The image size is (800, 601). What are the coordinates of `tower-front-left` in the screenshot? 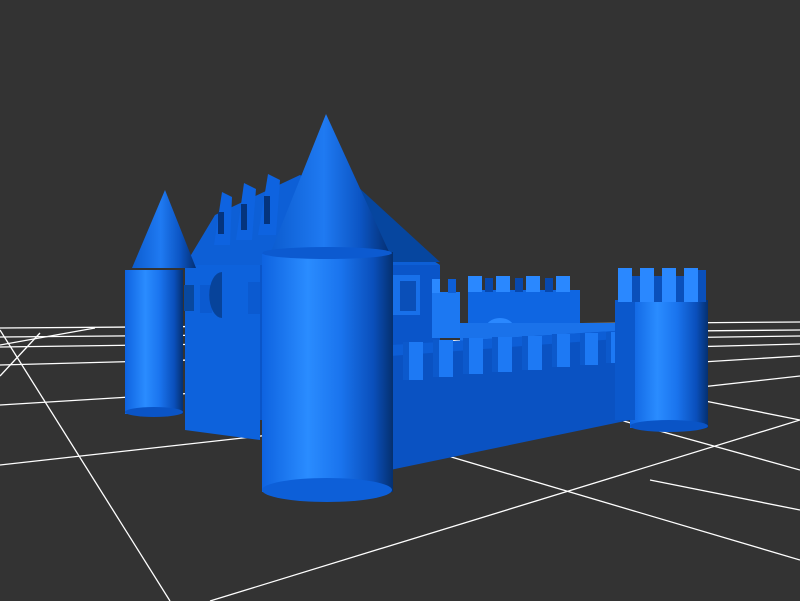 It's located at (327, 308).